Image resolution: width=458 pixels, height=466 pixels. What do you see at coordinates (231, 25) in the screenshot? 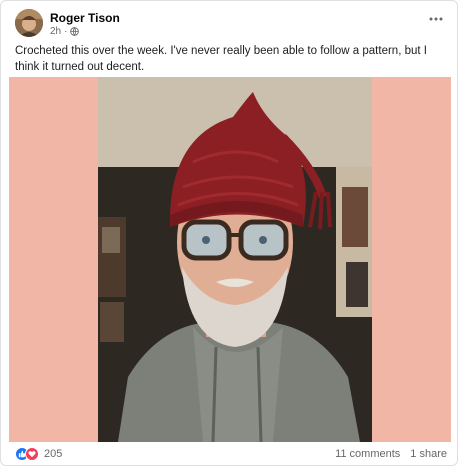
I see `post-header: Roger Tison 2h ·` at bounding box center [231, 25].